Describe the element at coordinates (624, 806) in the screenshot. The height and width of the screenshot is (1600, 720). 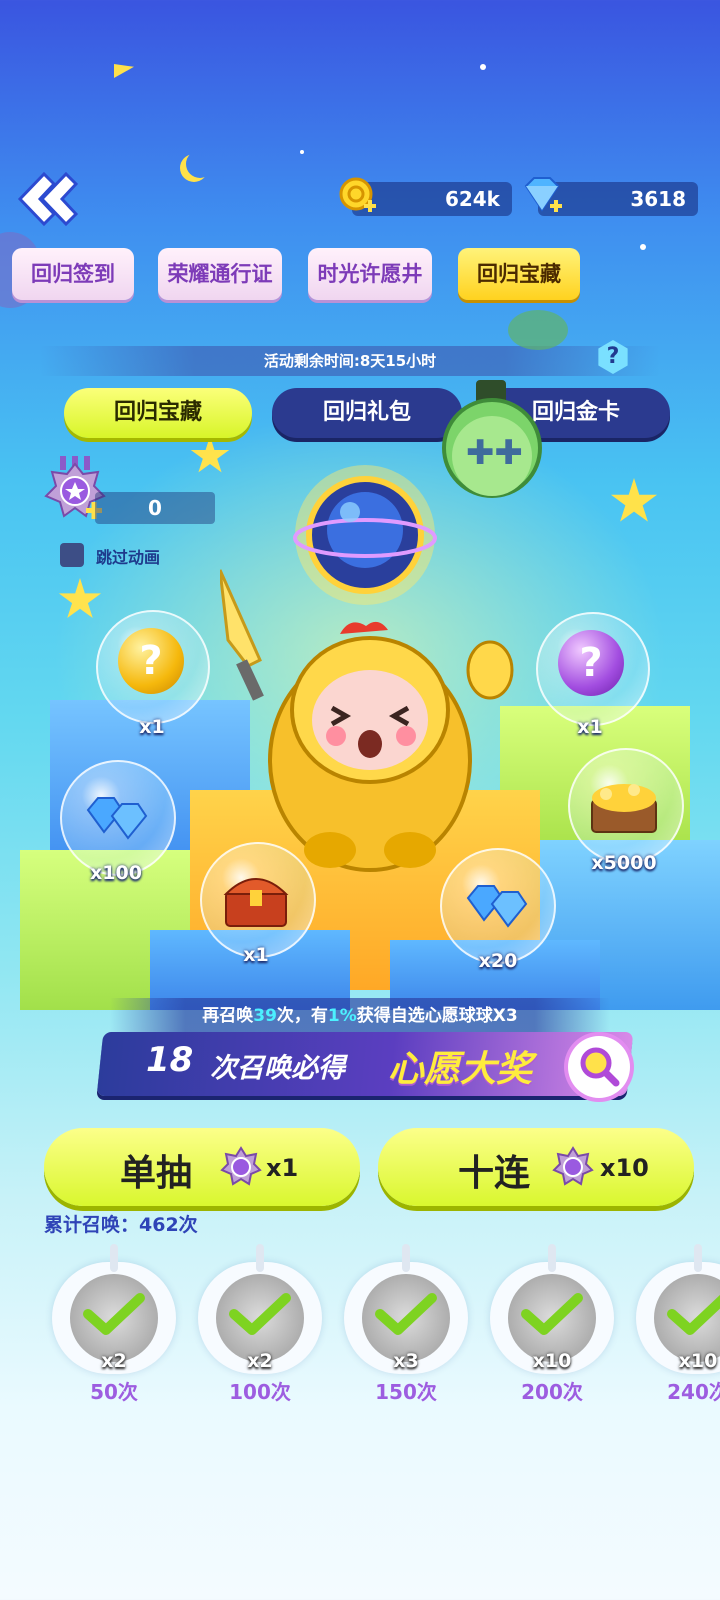
I see `gold-treasure-chest-icon` at that location.